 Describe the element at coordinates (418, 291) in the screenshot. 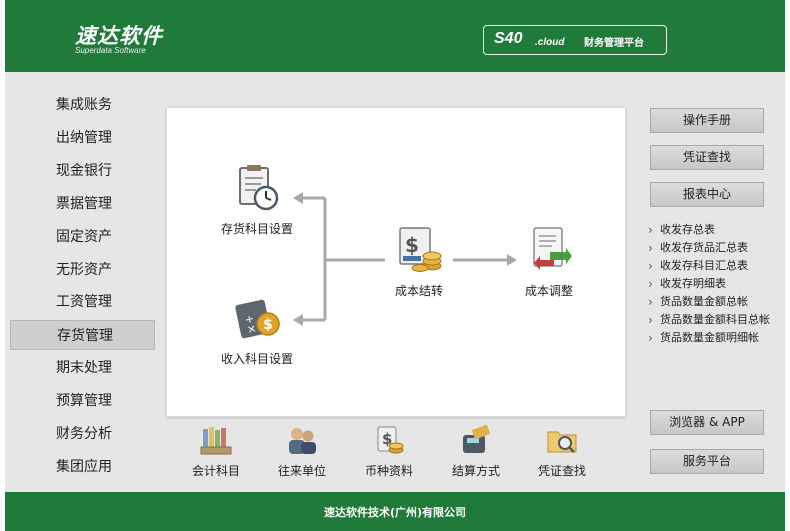

I see `node-cost-carry-label: 成本结转` at that location.